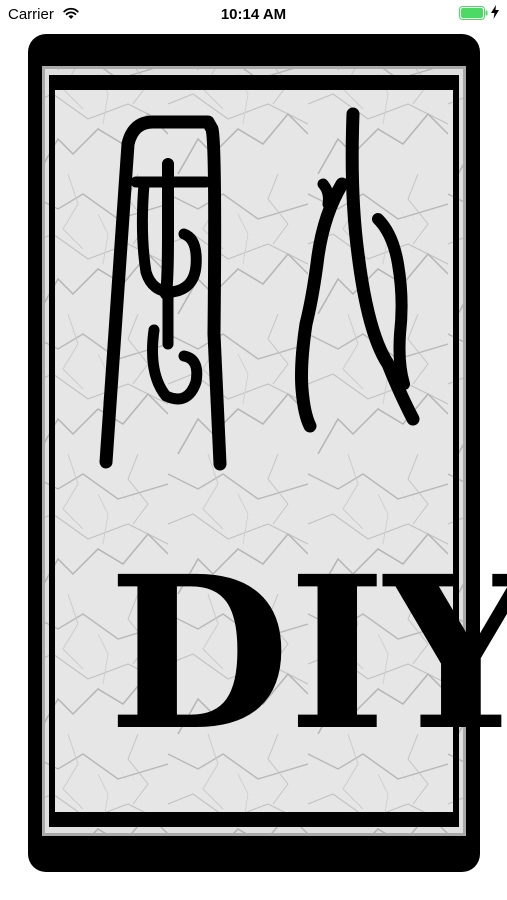  I want to click on status-bar: Carrier 10:14 AM, so click(253, 14).